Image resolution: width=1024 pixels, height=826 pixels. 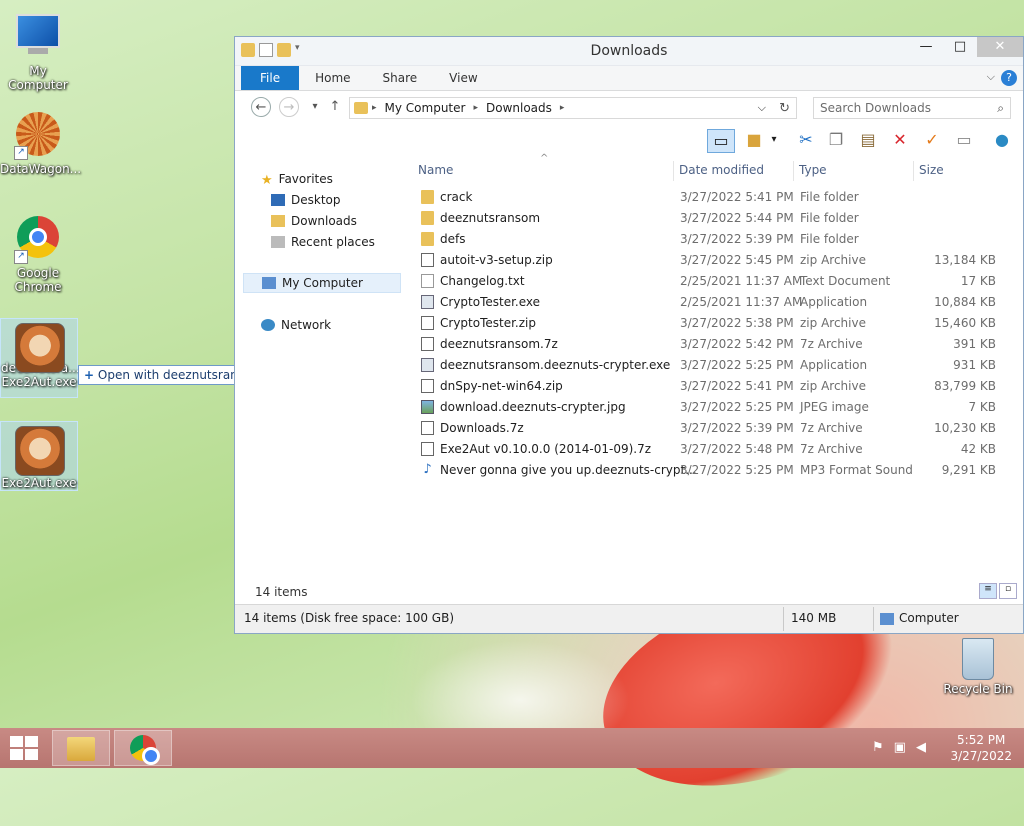 What do you see at coordinates (721, 141) in the screenshot?
I see `preview-pane-icon: ▭` at bounding box center [721, 141].